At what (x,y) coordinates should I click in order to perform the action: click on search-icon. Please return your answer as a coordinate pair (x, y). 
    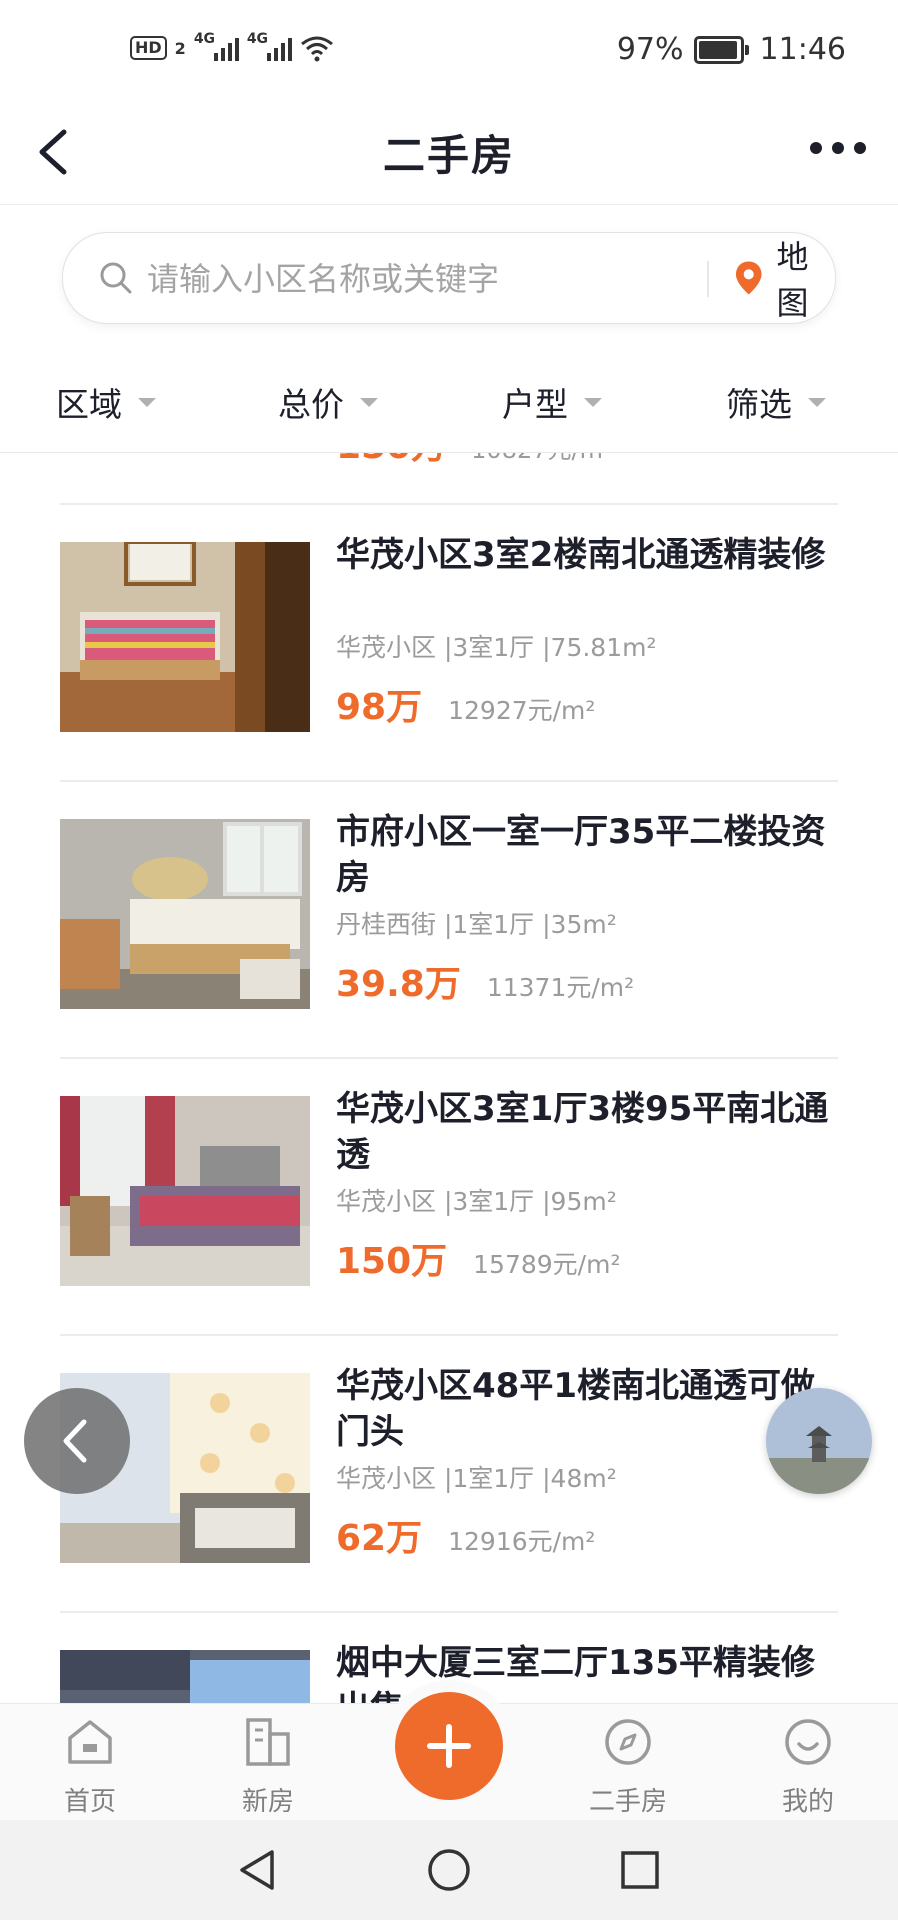
    Looking at the image, I should click on (116, 278).